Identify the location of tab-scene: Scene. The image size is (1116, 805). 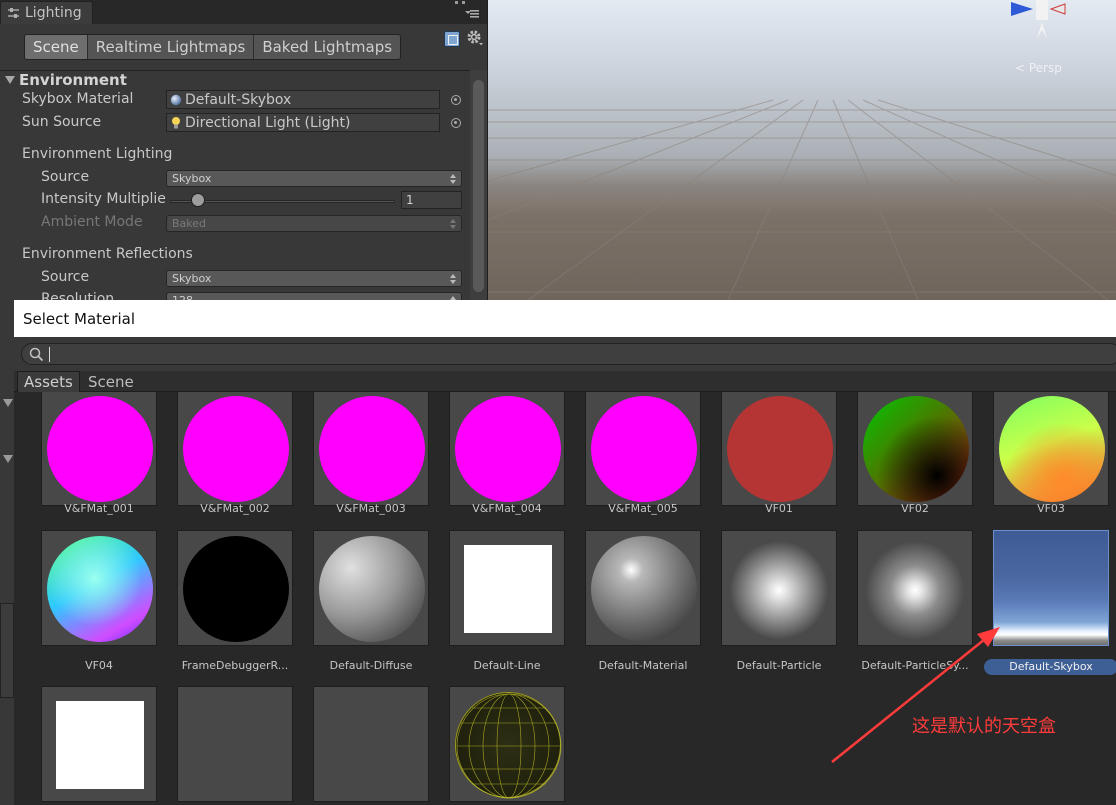
(56, 47).